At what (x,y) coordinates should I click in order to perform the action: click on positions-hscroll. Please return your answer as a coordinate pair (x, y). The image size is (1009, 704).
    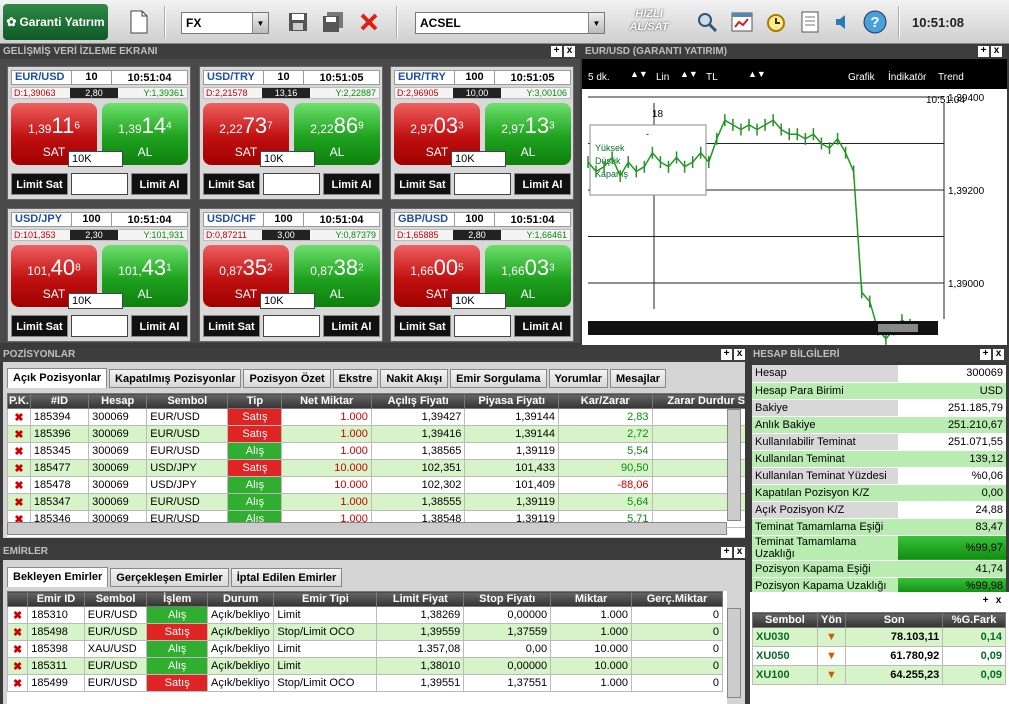
    Looking at the image, I should click on (367, 528).